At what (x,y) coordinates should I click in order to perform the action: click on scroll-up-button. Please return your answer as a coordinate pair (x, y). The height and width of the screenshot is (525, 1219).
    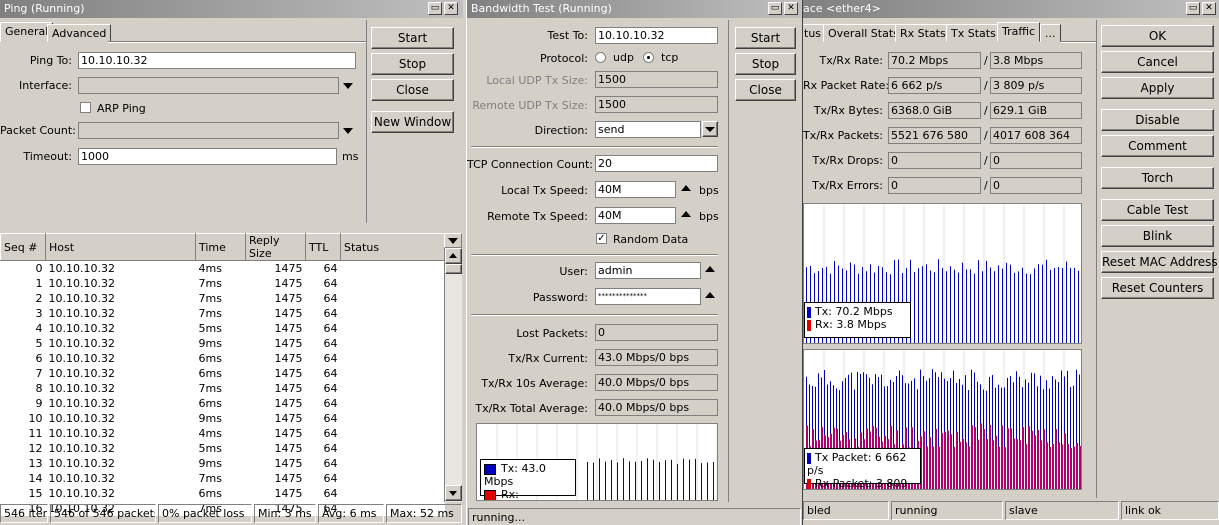
    Looking at the image, I should click on (453, 256).